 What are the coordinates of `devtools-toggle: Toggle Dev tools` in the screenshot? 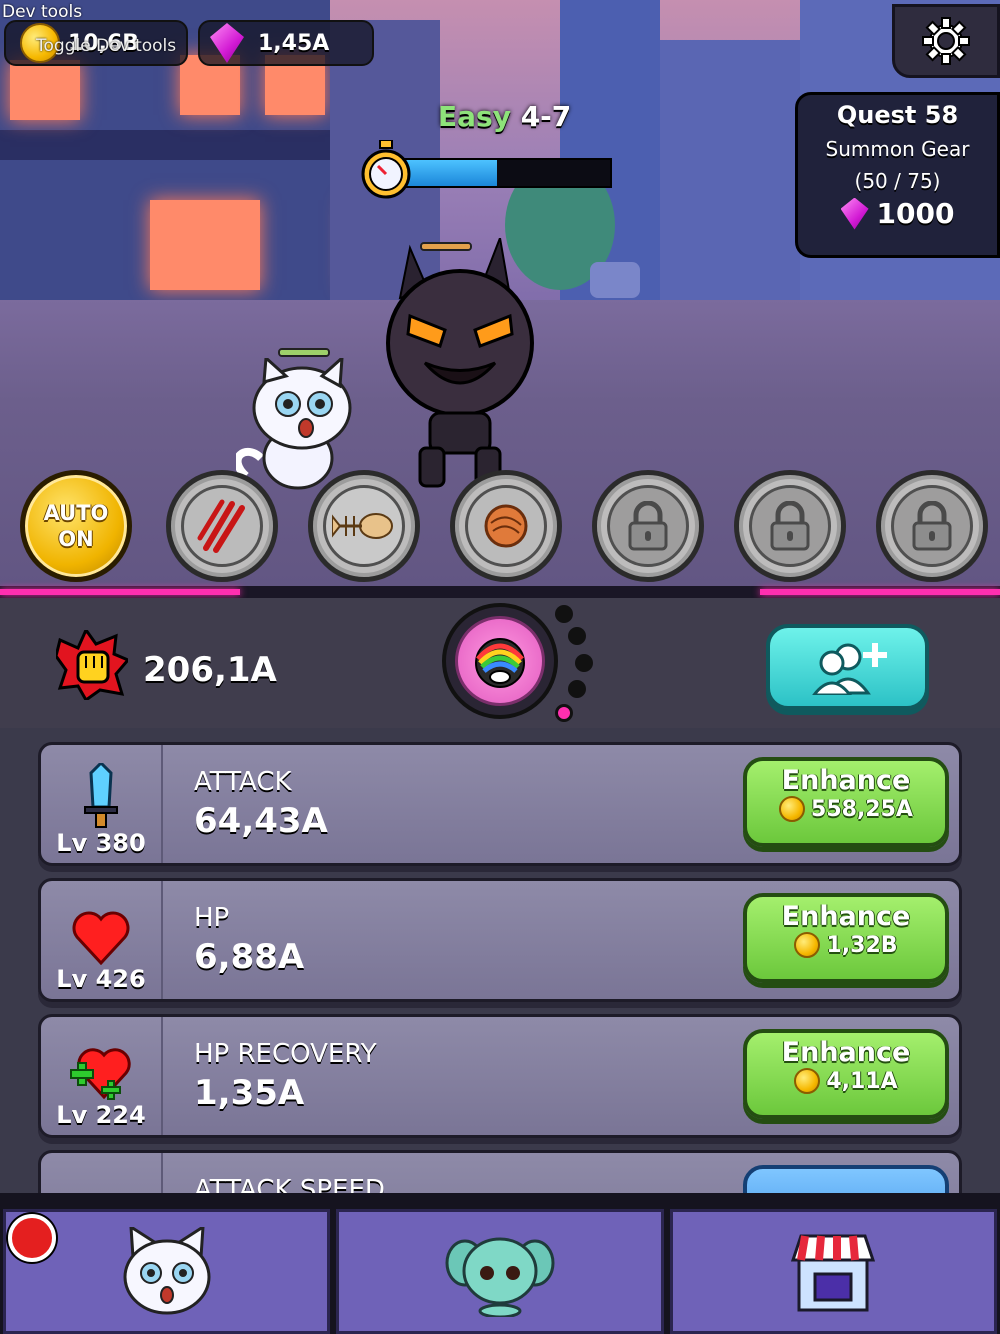 It's located at (106, 46).